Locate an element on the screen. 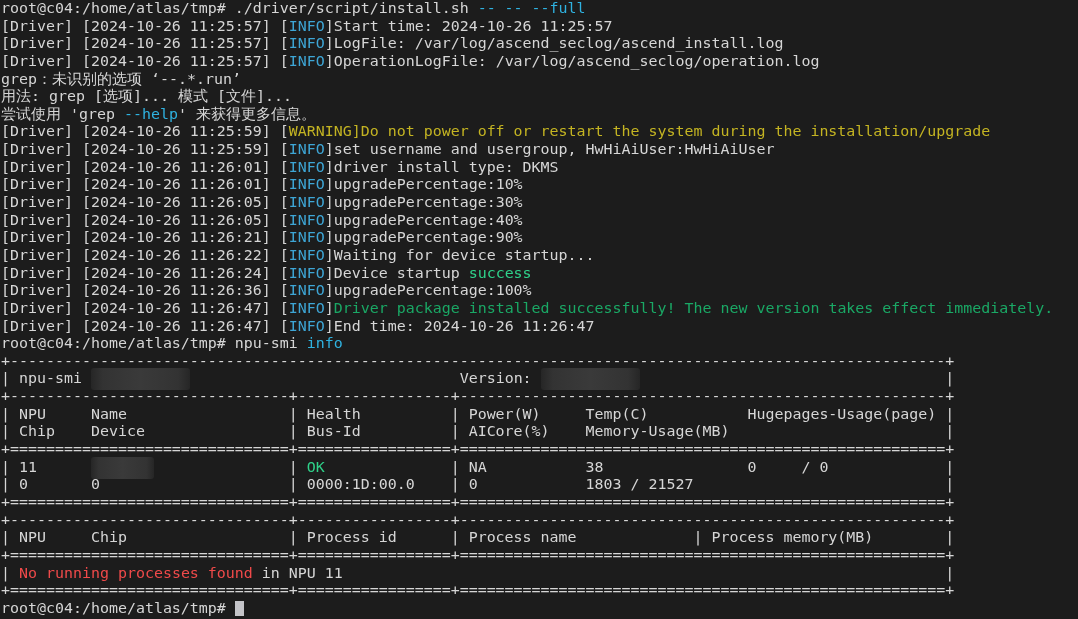 Image resolution: width=1078 pixels, height=619 pixels. table-row: | No running processes found in NPU 11 | is located at coordinates (478, 572).